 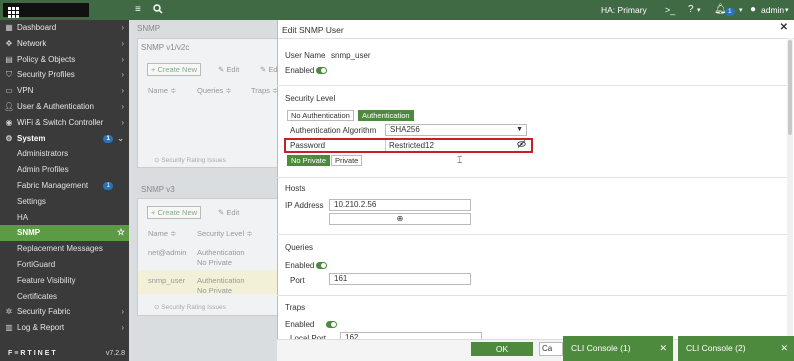 What do you see at coordinates (297, 280) in the screenshot?
I see `port-label: Port` at bounding box center [297, 280].